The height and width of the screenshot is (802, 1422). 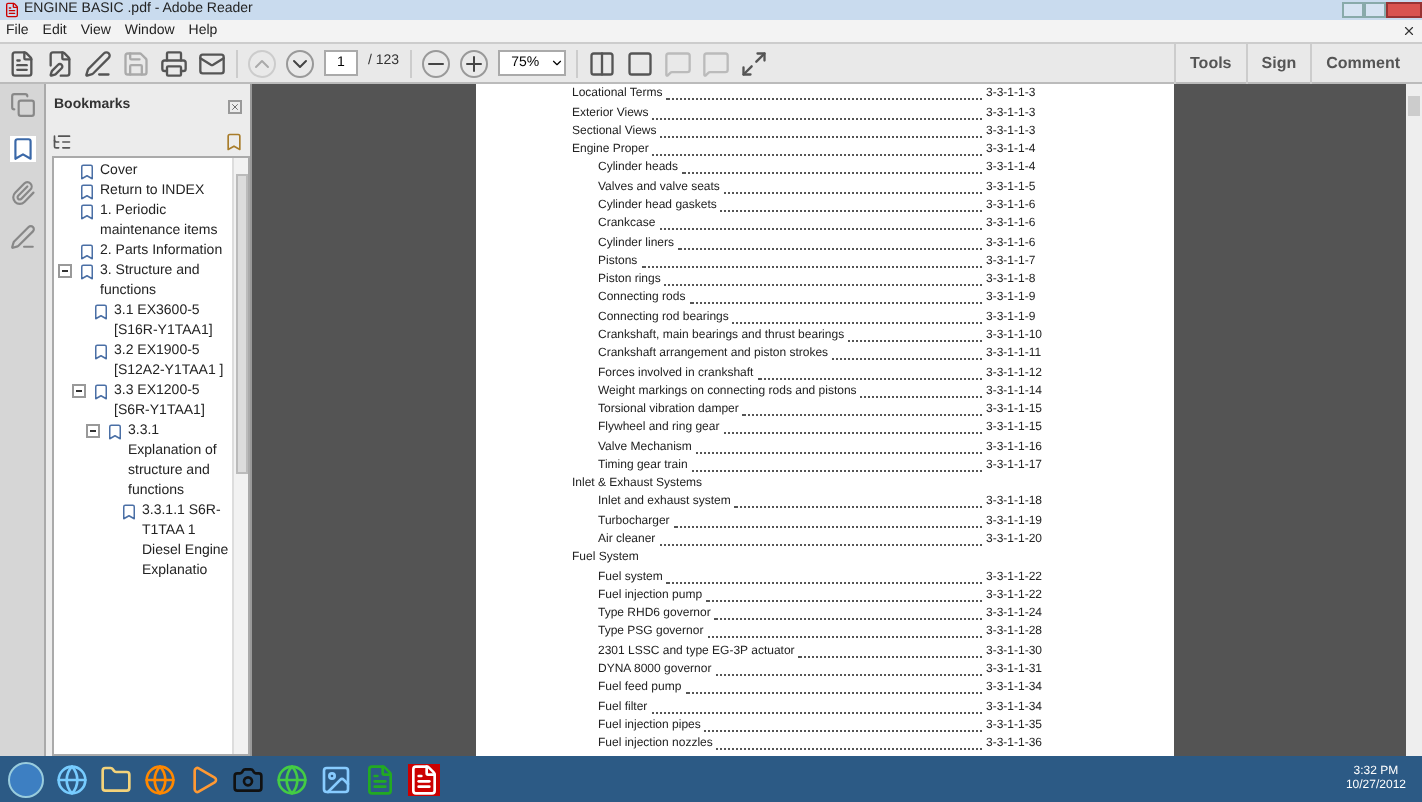 What do you see at coordinates (639, 63) in the screenshot?
I see `fit-page-icon` at bounding box center [639, 63].